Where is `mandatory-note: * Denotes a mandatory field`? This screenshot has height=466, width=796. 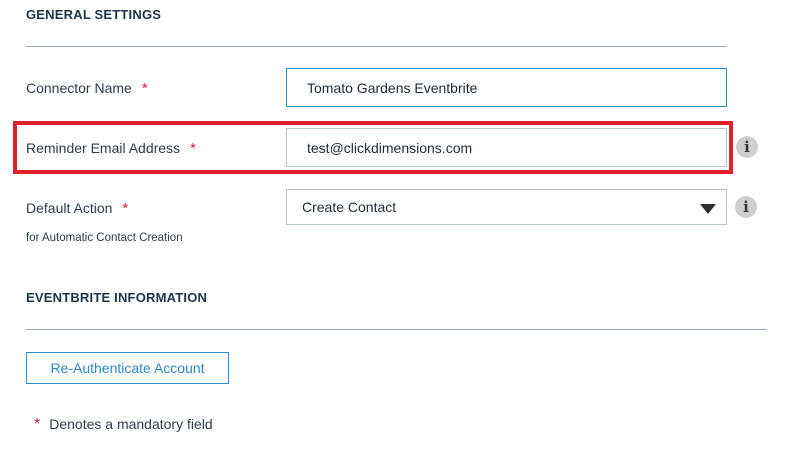
mandatory-note: * Denotes a mandatory field is located at coordinates (123, 425).